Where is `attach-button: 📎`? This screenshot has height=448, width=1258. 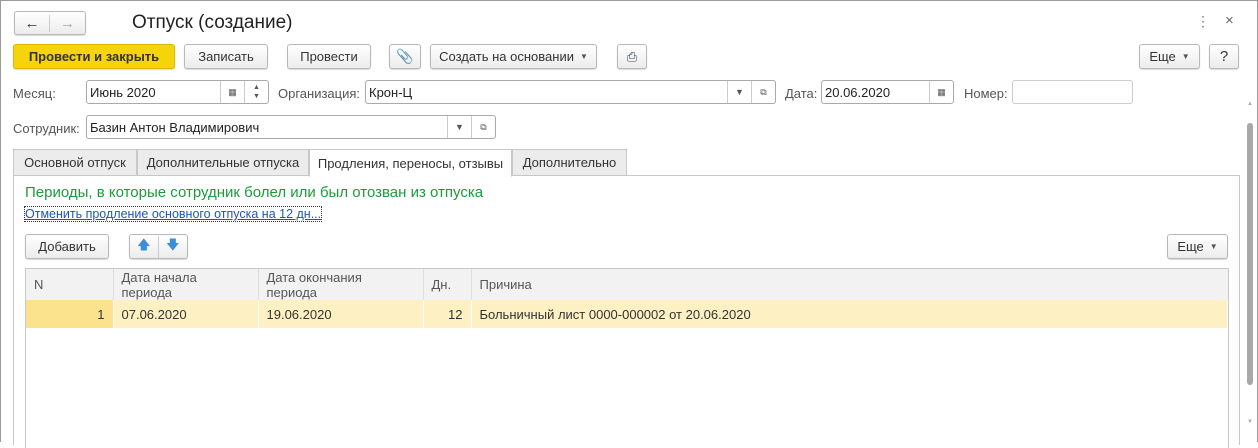 attach-button: 📎 is located at coordinates (405, 56).